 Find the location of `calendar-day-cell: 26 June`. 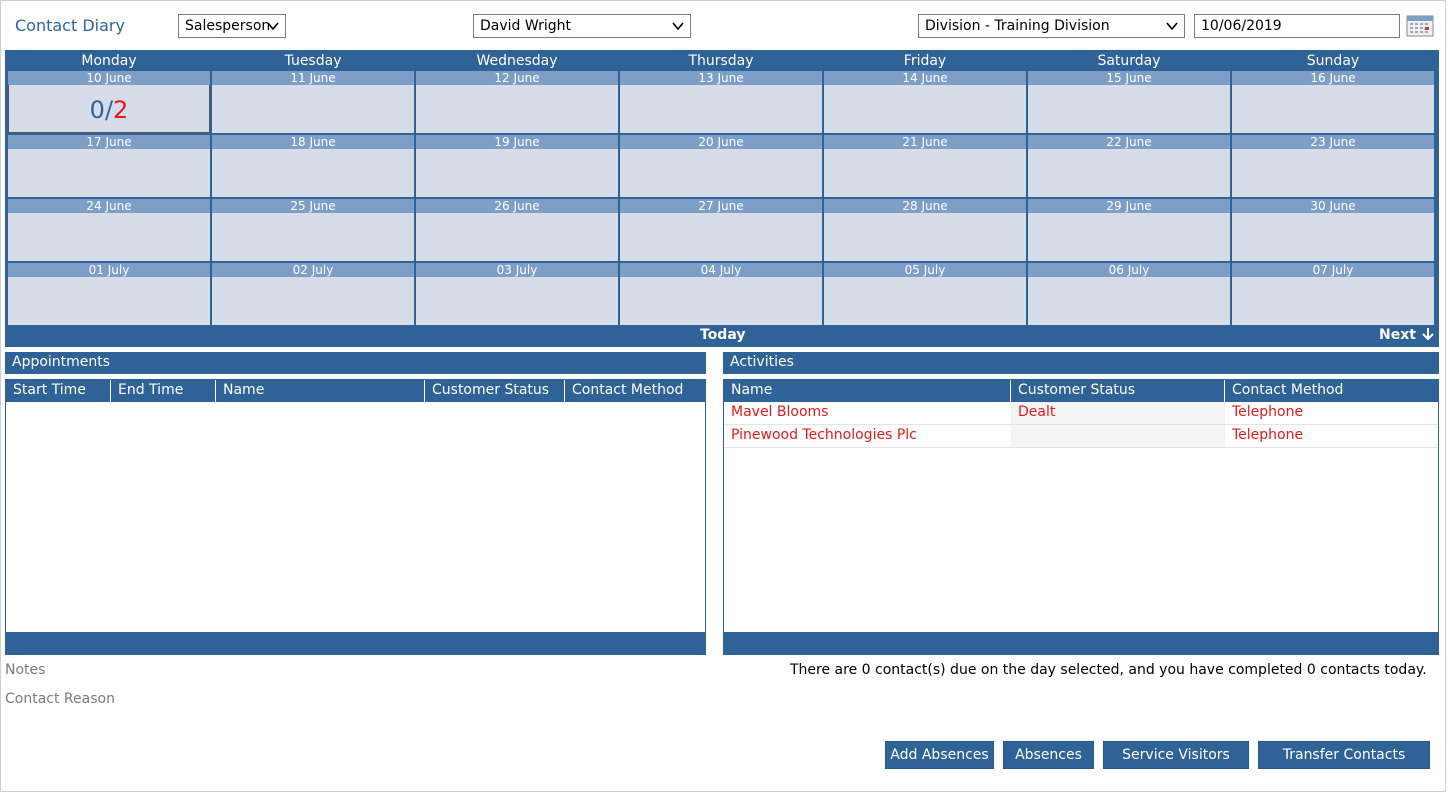

calendar-day-cell: 26 June is located at coordinates (517, 230).